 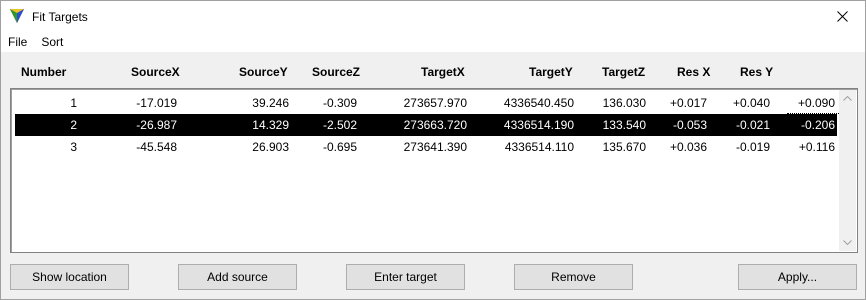 I want to click on cell-target-y: 4336540.450, so click(x=538, y=103).